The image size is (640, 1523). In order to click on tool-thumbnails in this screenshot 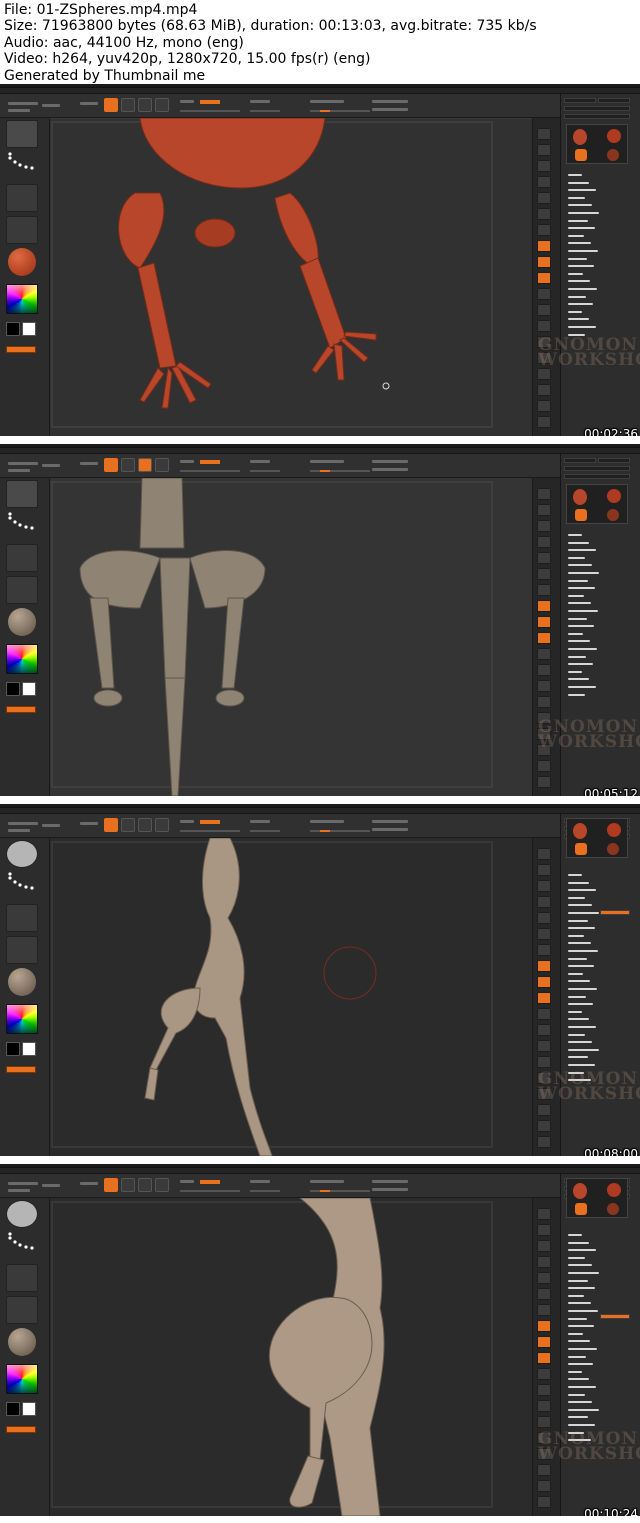, I will do `click(597, 838)`.